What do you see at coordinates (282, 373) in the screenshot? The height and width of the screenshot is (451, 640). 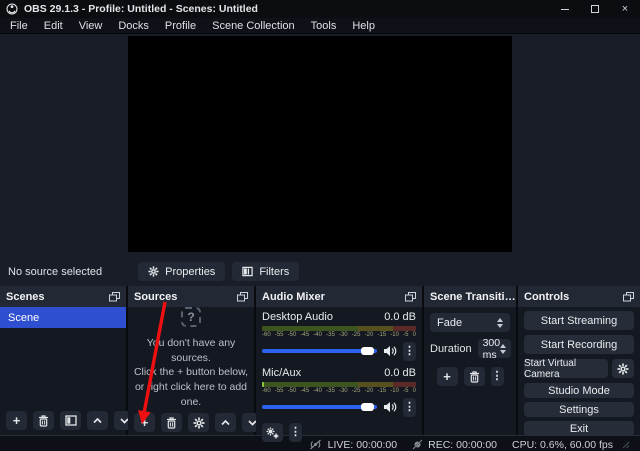 I see `channel-name: Mic/Aux` at bounding box center [282, 373].